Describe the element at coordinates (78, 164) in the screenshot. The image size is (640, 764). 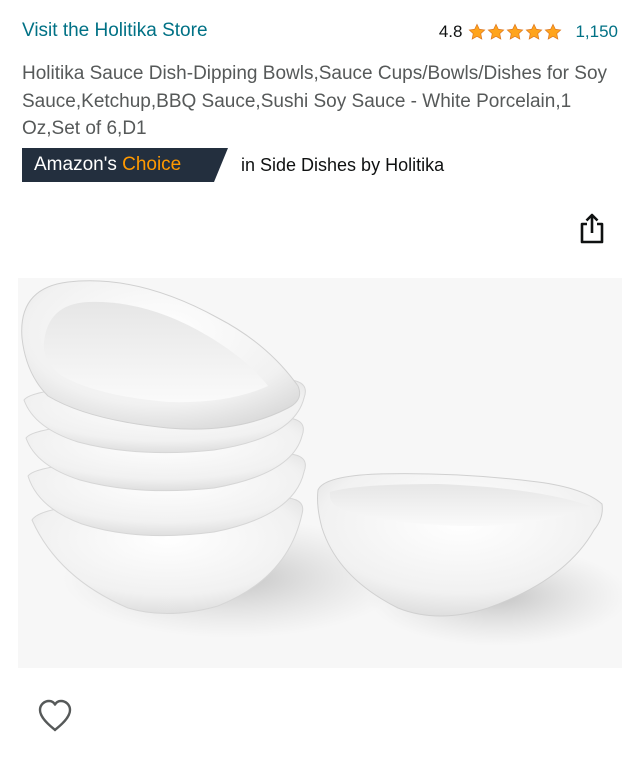
I see `badge-brand-text: Amazon's` at that location.